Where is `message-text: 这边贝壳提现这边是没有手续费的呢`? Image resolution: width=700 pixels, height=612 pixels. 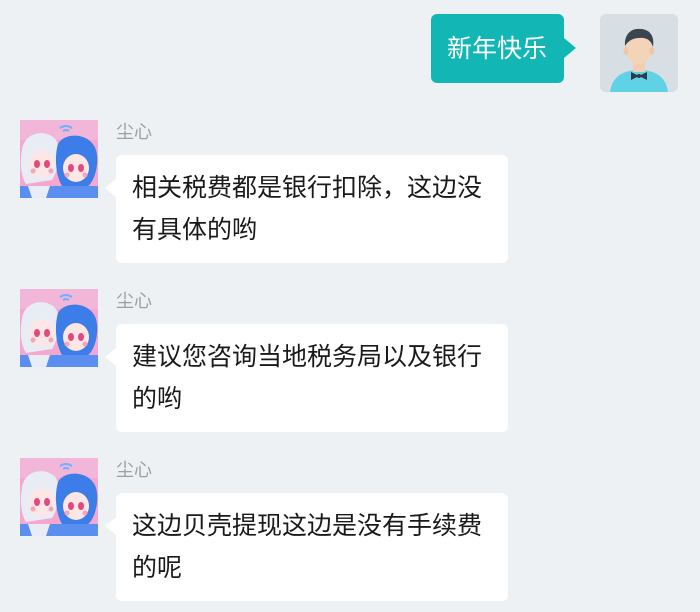 message-text: 这边贝壳提现这边是没有手续费的呢 is located at coordinates (307, 546).